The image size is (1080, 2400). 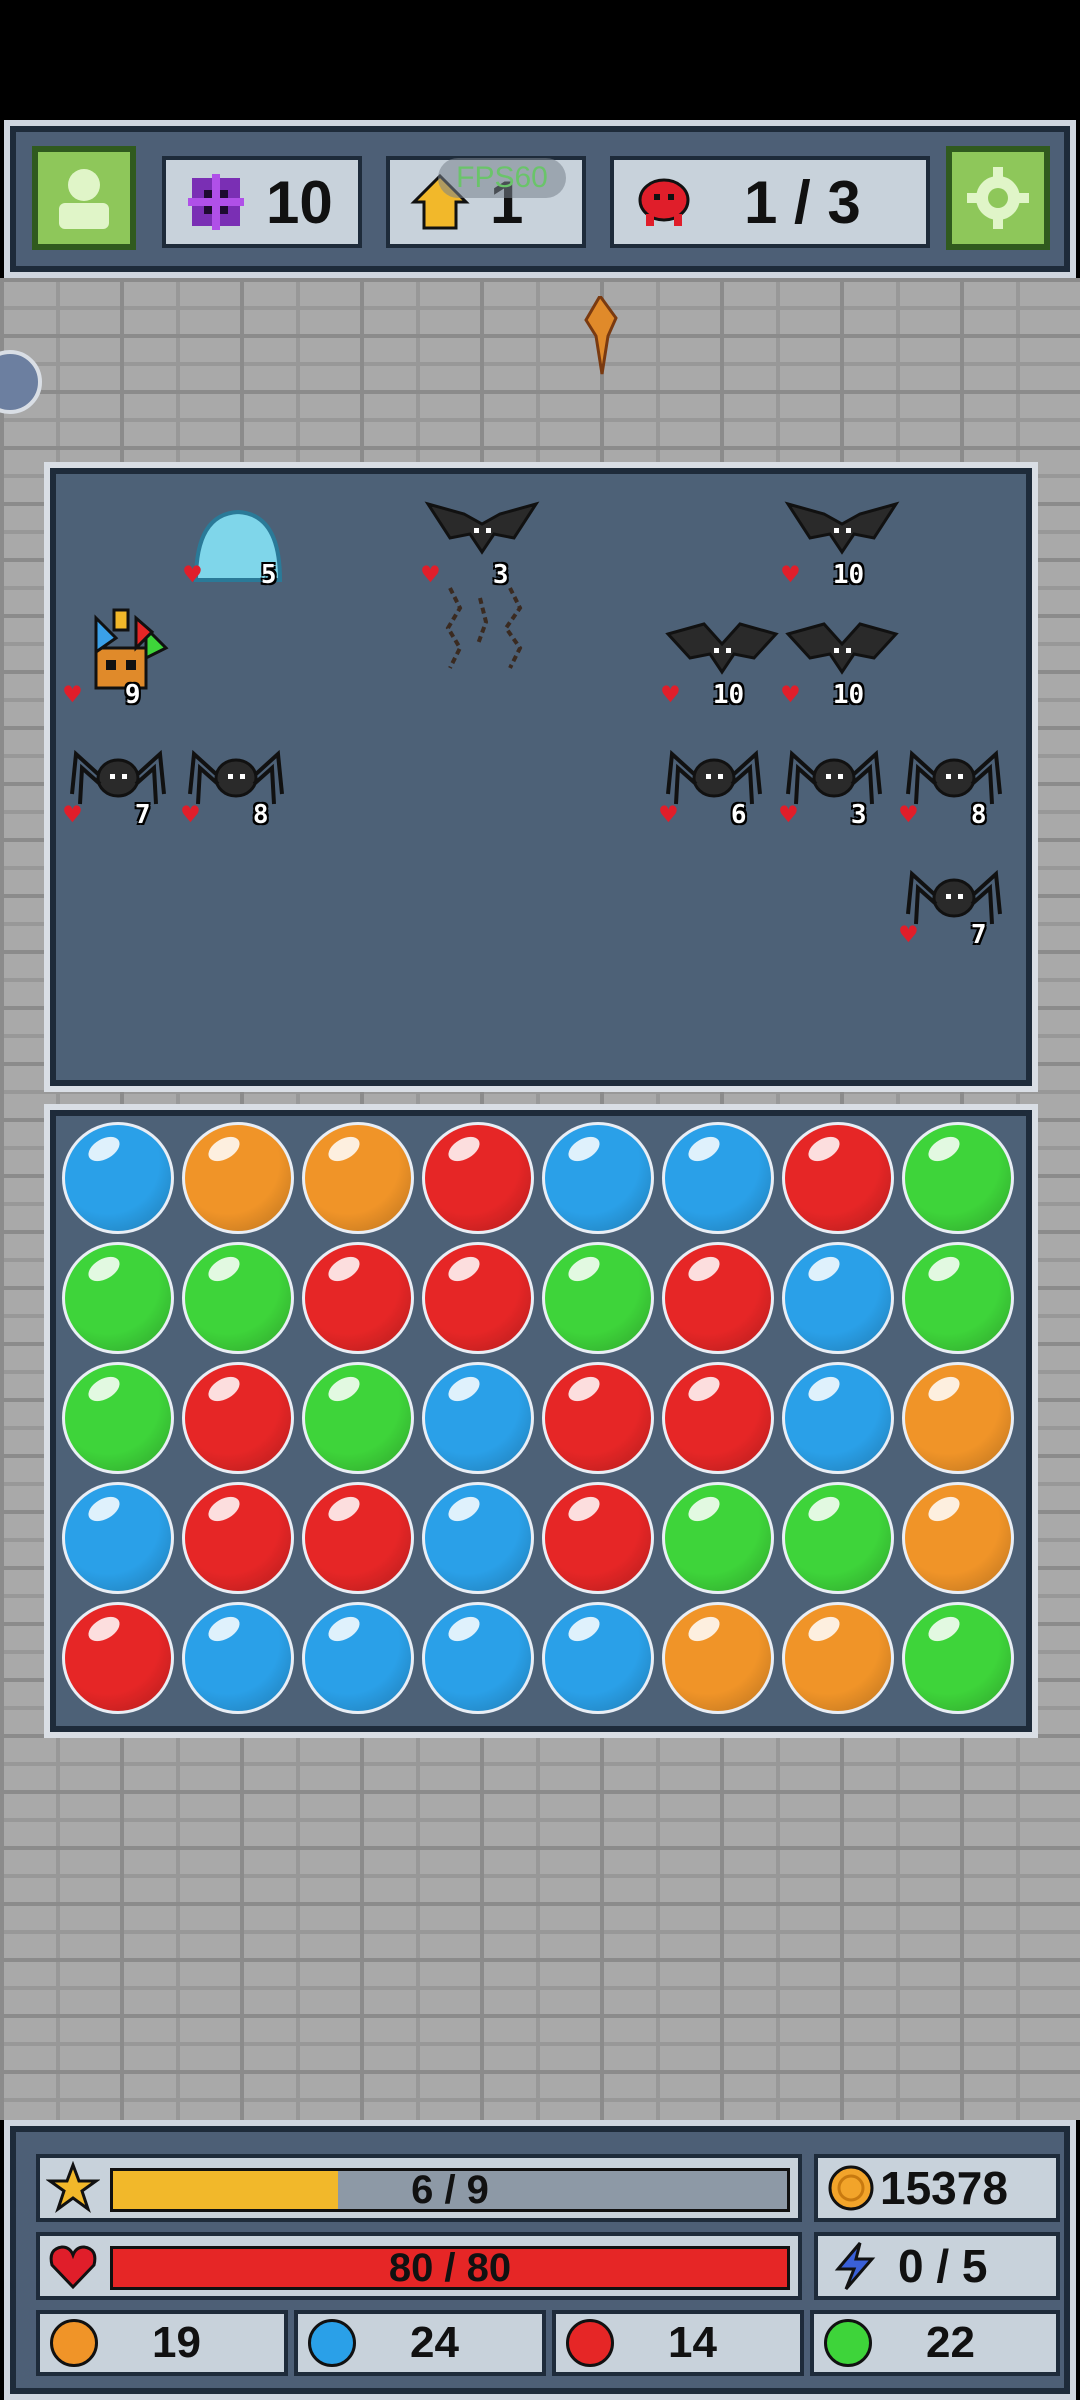 What do you see at coordinates (855, 2266) in the screenshot?
I see `lightning-icon` at bounding box center [855, 2266].